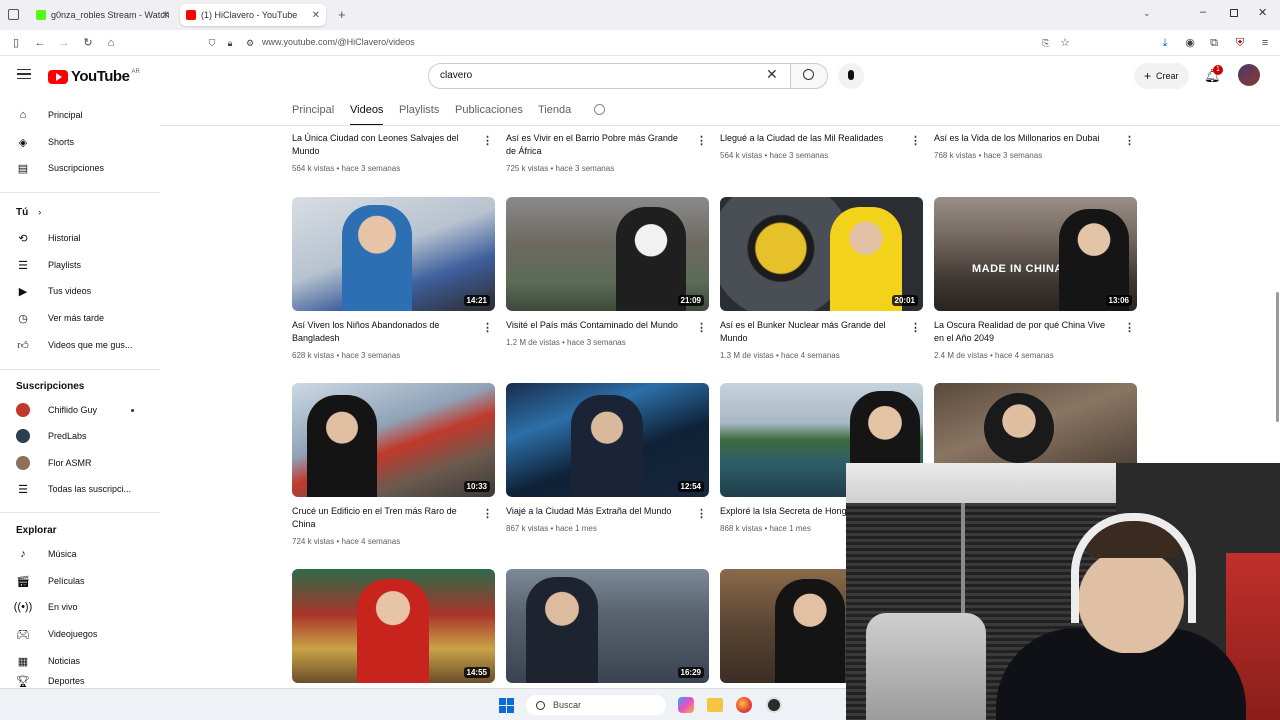 The image size is (1280, 720). What do you see at coordinates (554, 110) in the screenshot?
I see `tab-tienda: Tienda` at bounding box center [554, 110].